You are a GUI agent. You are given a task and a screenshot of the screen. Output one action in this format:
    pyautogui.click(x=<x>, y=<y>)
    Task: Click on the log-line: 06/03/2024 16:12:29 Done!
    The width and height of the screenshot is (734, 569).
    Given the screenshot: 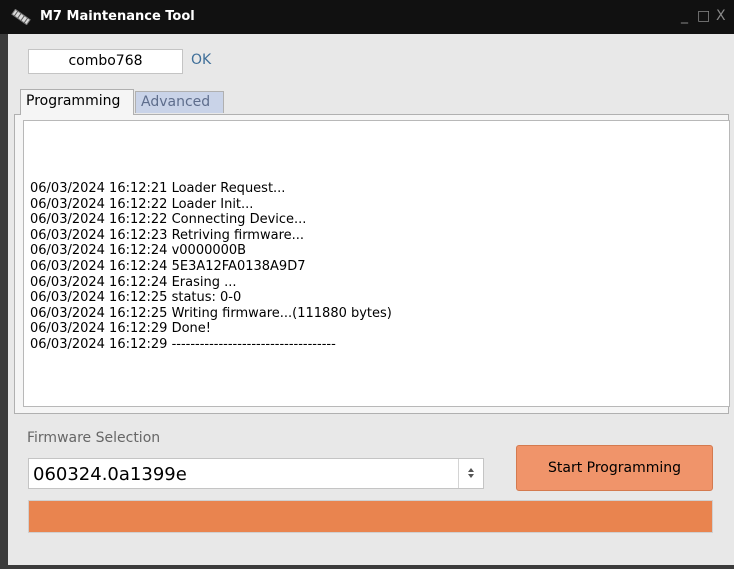 What is the action you would take?
    pyautogui.click(x=120, y=329)
    